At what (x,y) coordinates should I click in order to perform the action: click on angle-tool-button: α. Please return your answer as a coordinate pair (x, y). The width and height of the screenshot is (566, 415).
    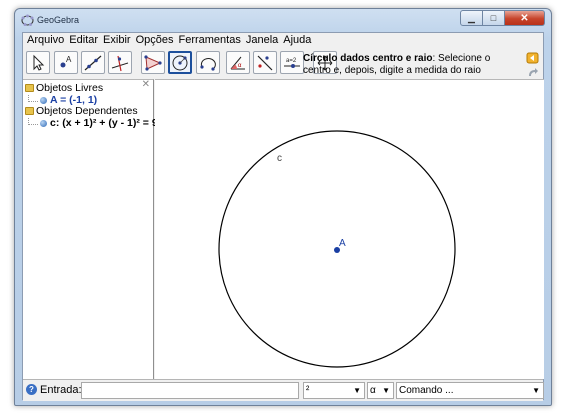
    Looking at the image, I should click on (238, 62).